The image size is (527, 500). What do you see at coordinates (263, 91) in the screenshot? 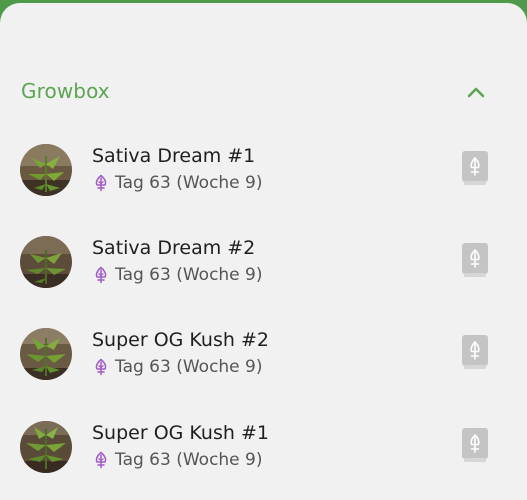
I see `section-header-growbox: Growbox` at bounding box center [263, 91].